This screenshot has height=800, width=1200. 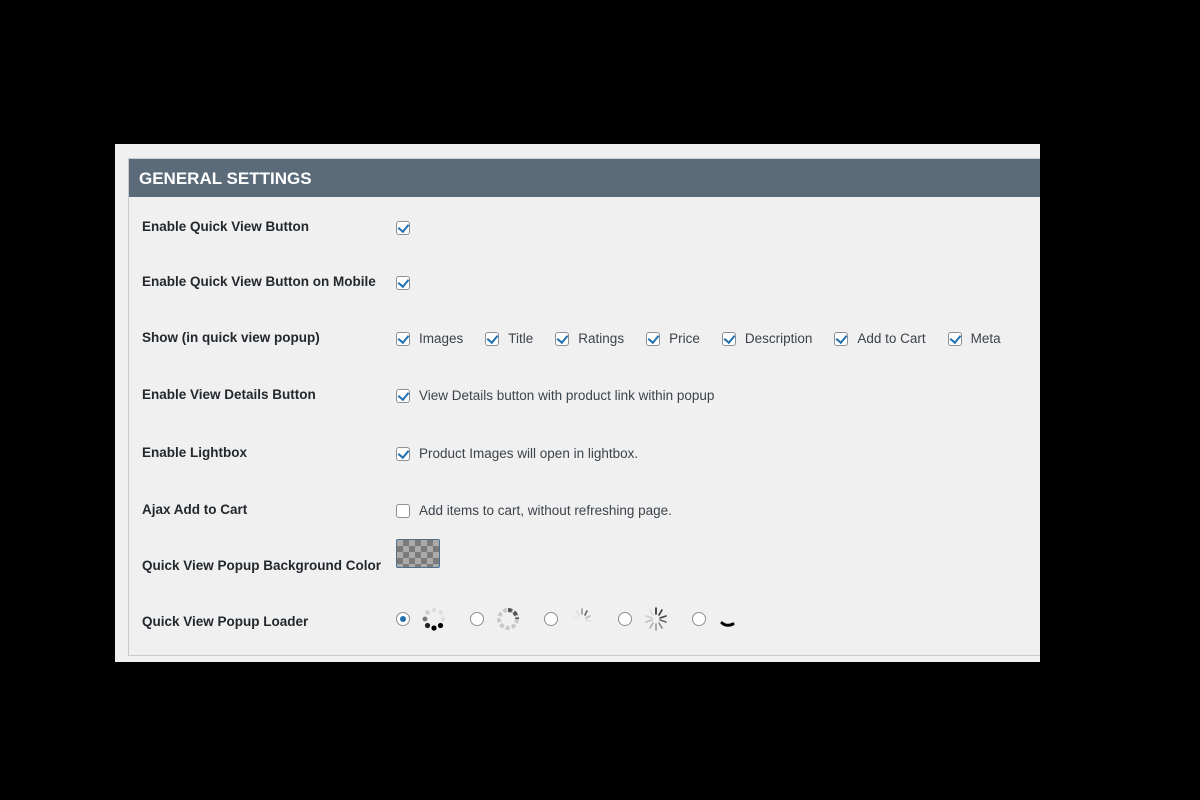 I want to click on quick-view-label: Enable Quick View Button, so click(x=226, y=226).